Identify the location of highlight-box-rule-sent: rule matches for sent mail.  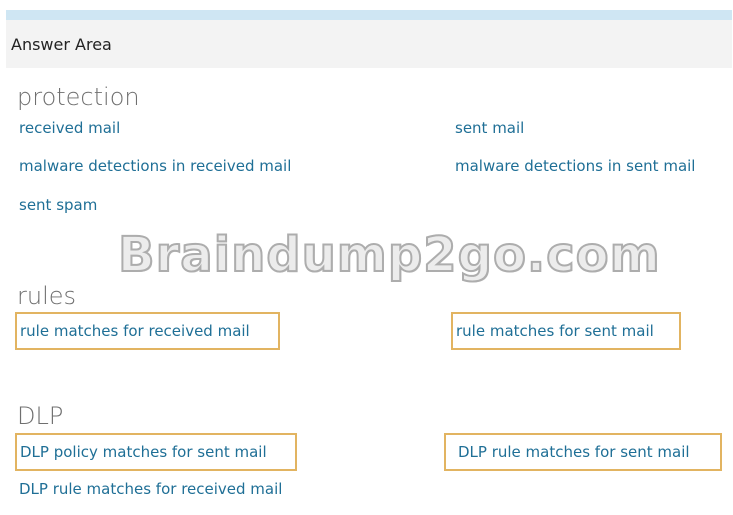
(566, 331).